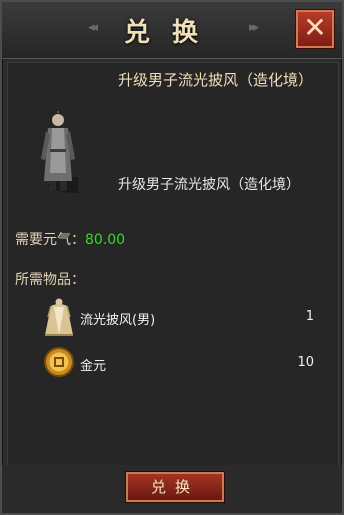 The image size is (344, 515). Describe the element at coordinates (59, 152) in the screenshot. I see `male-character-figure-icon` at that location.